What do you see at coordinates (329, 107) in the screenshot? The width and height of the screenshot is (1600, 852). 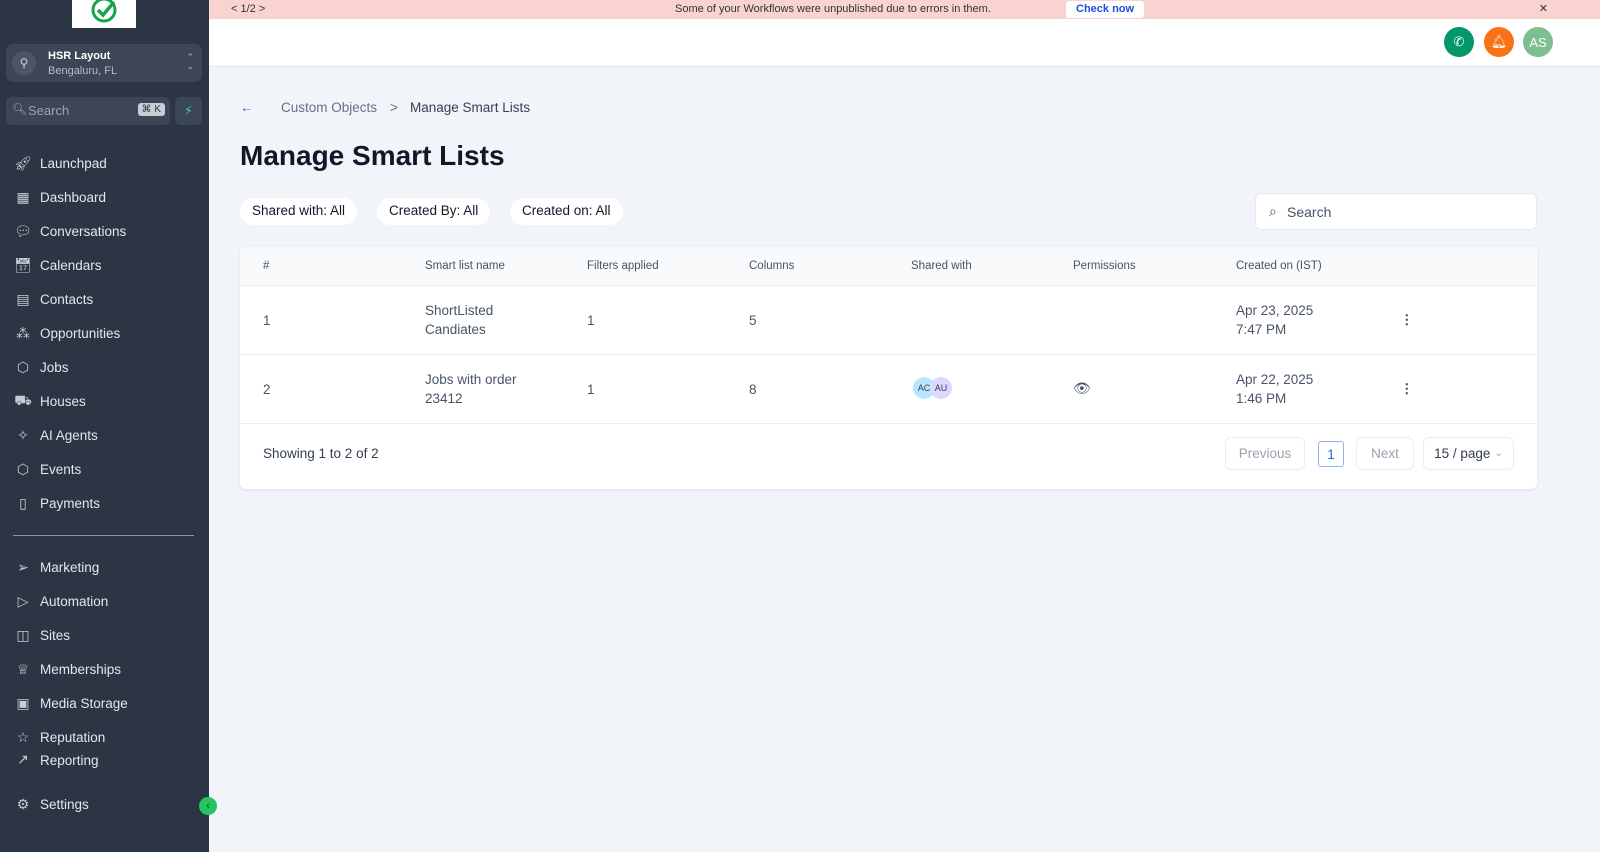 I see `breadcrumb-parent: Custom Objects` at bounding box center [329, 107].